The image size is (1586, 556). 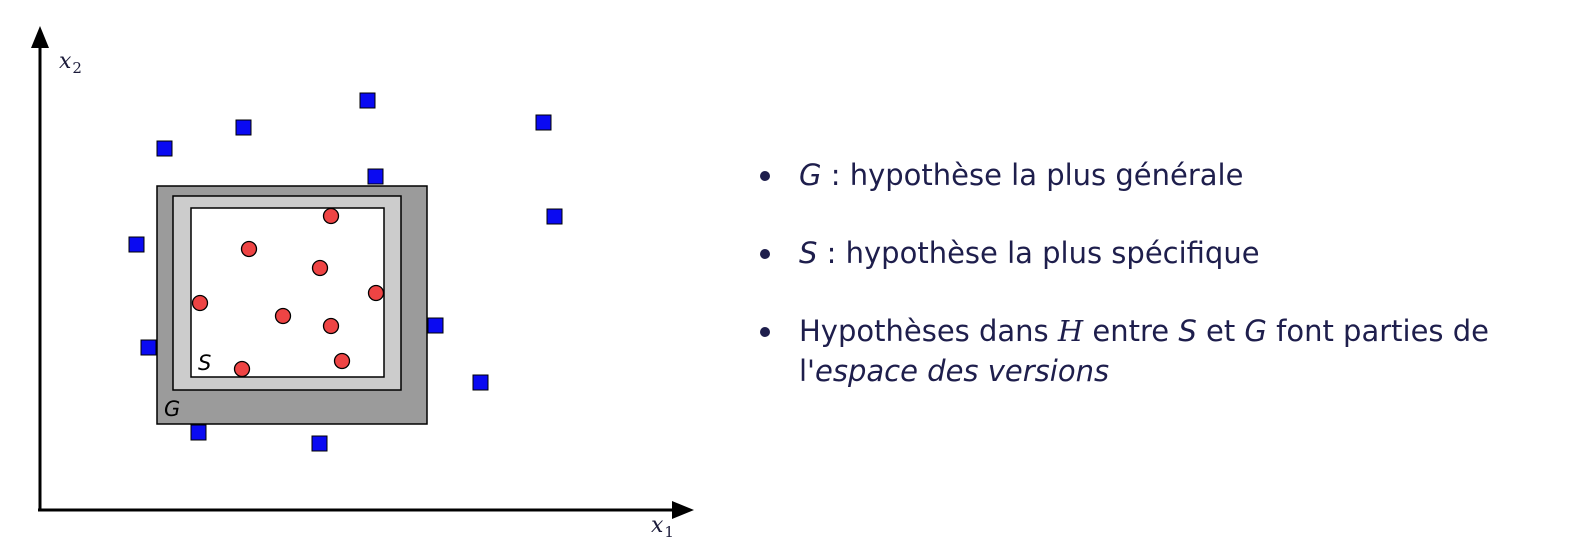 I want to click on bullet-specific-hypothesis: S : hypothèse la plus spécifique, so click(x=1163, y=253).